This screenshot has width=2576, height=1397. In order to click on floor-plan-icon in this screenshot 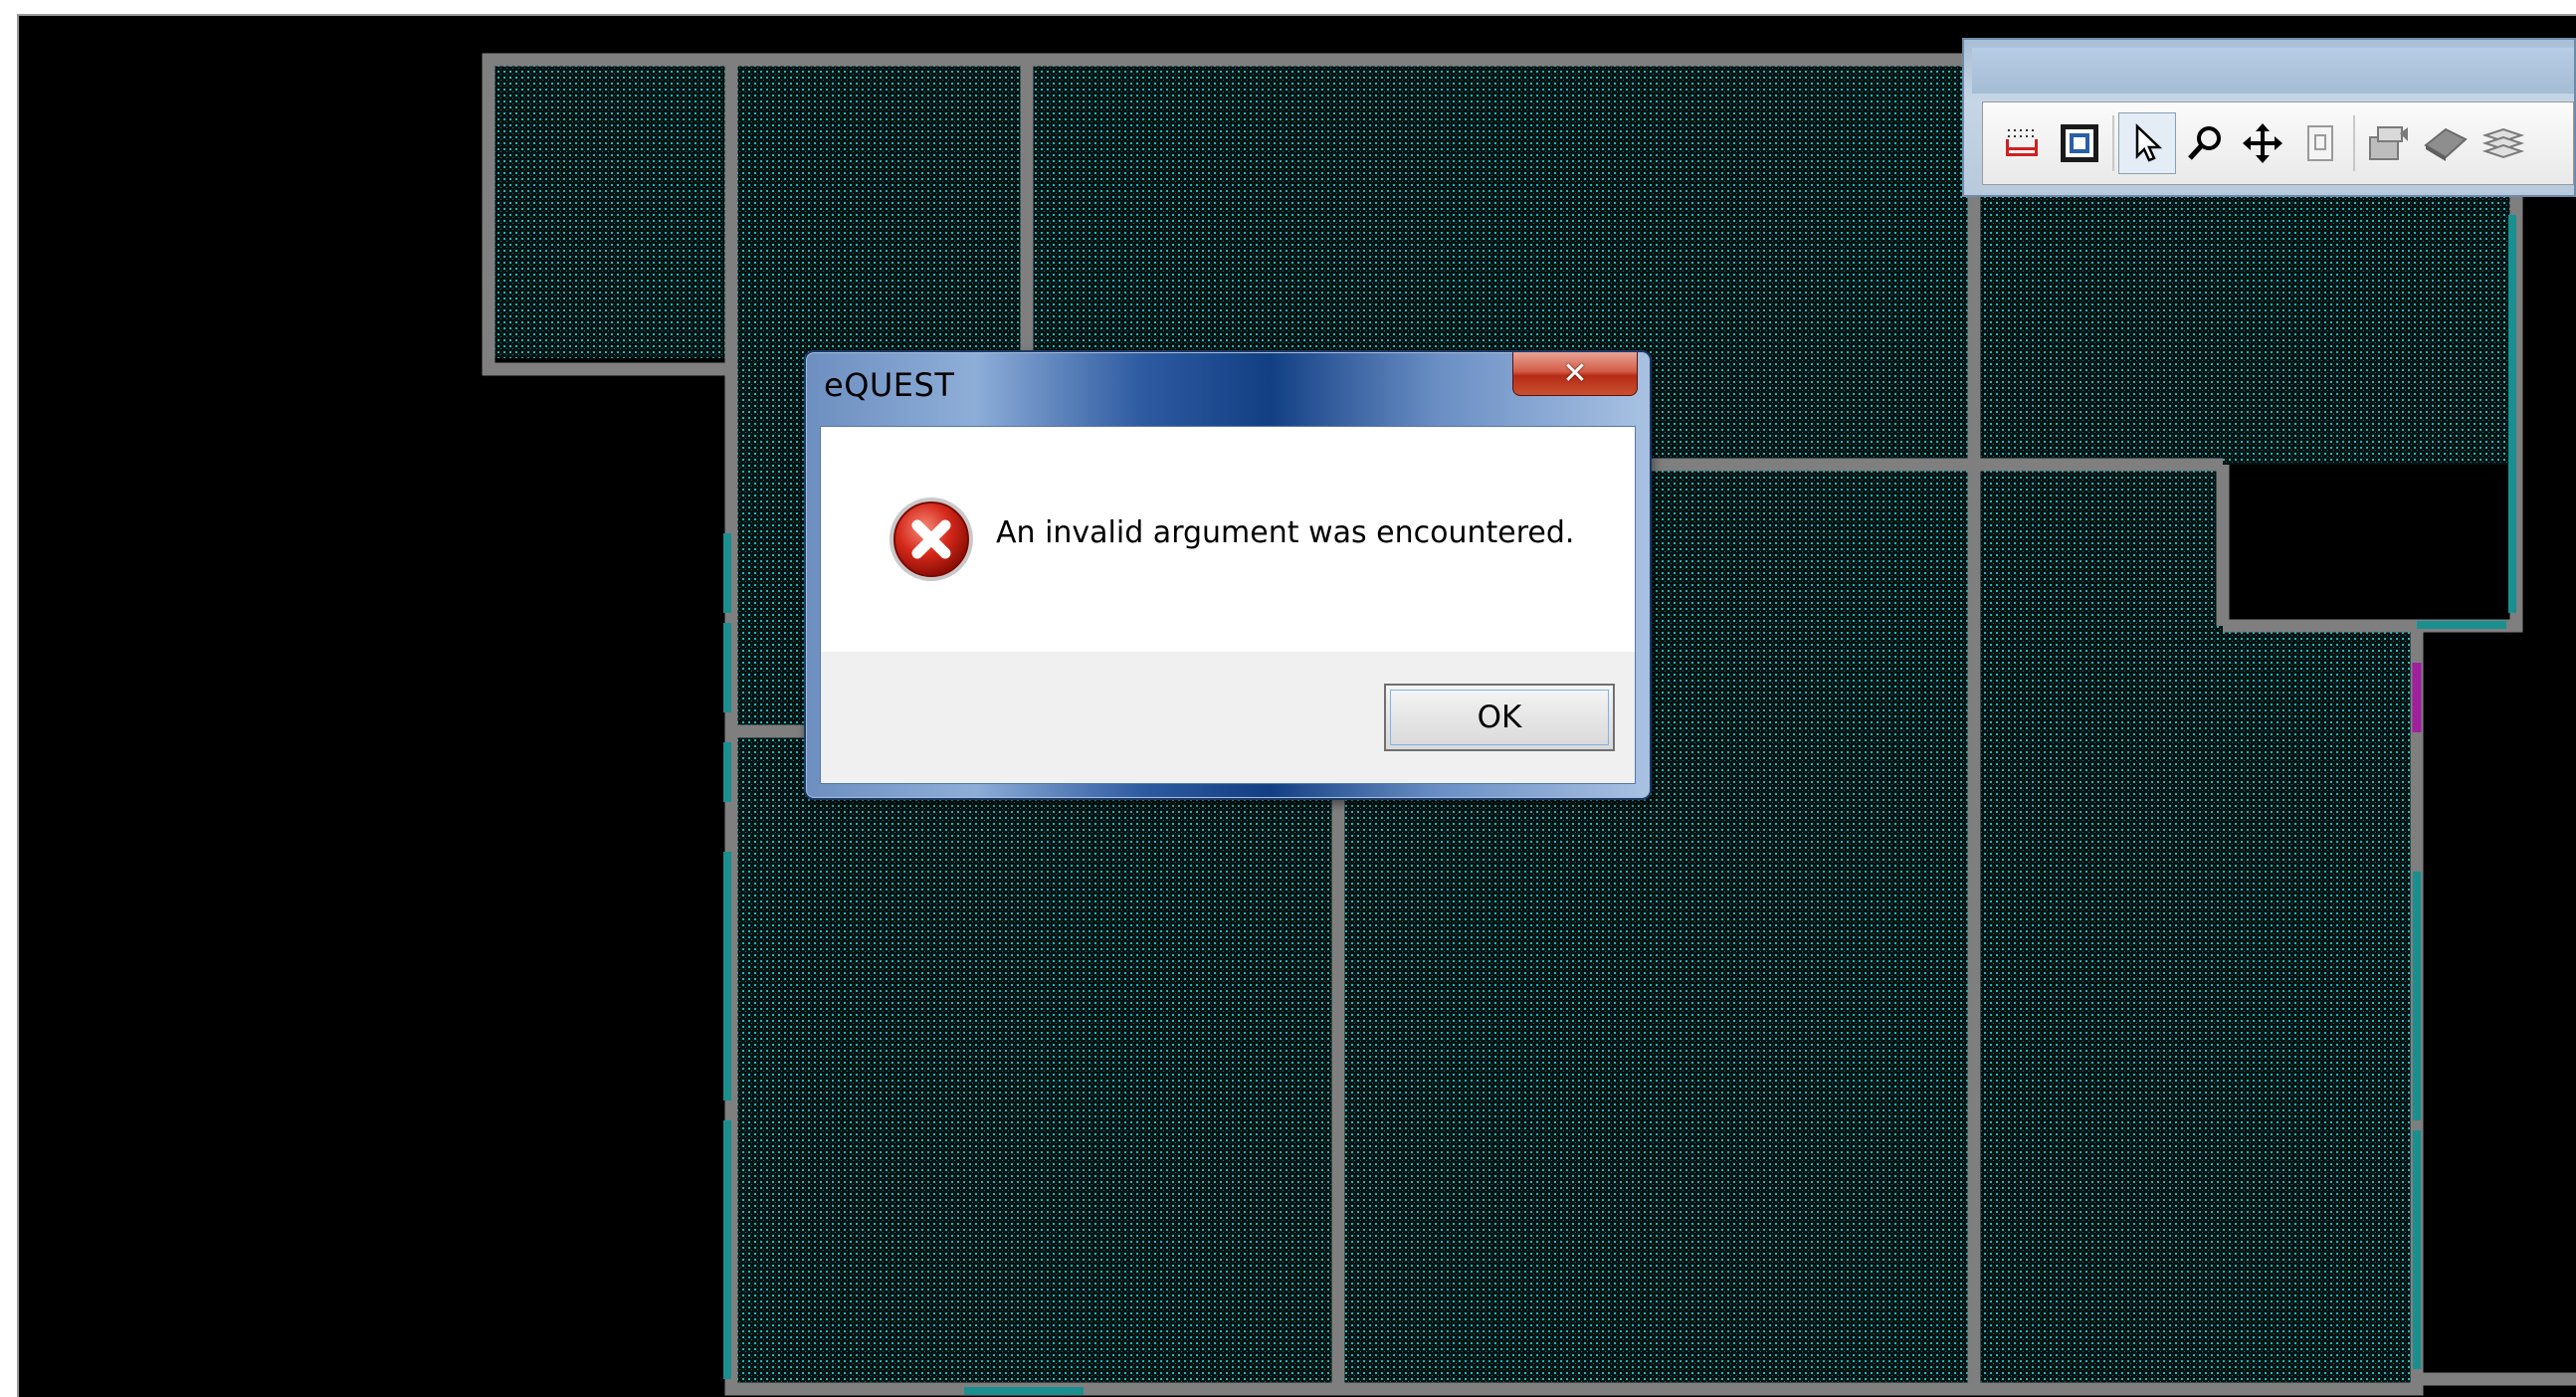, I will do `click(2079, 143)`.